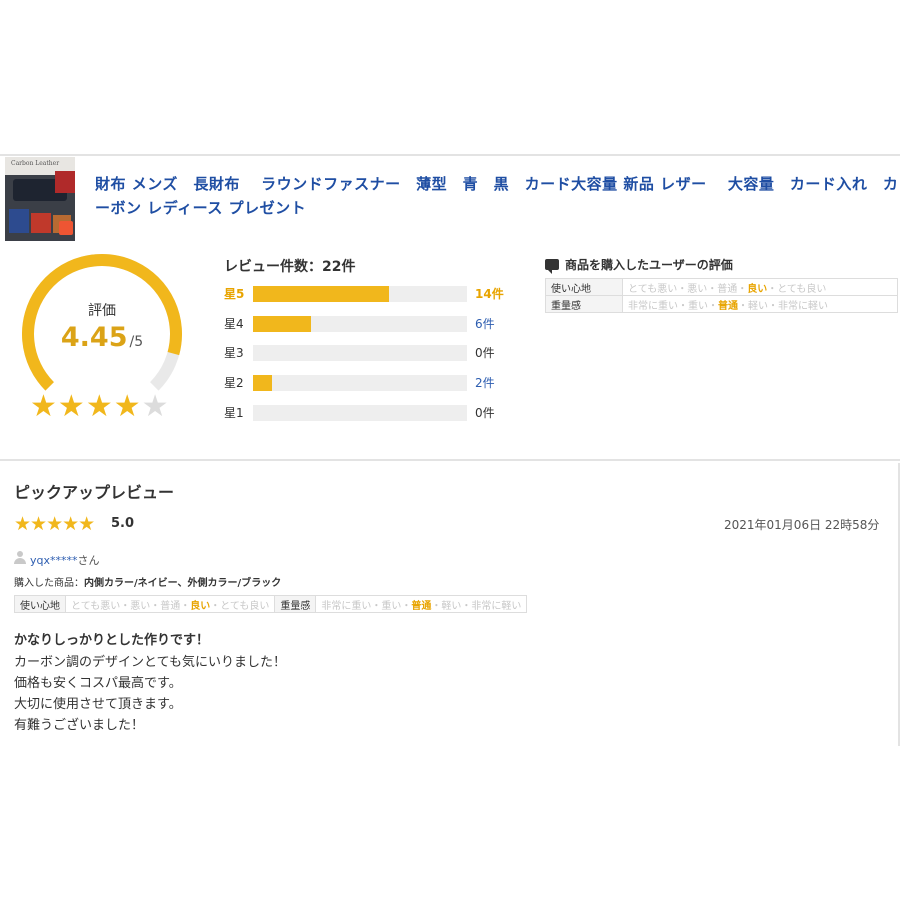 This screenshot has width=900, height=900. I want to click on histogram-row: 星5 14件, so click(374, 293).